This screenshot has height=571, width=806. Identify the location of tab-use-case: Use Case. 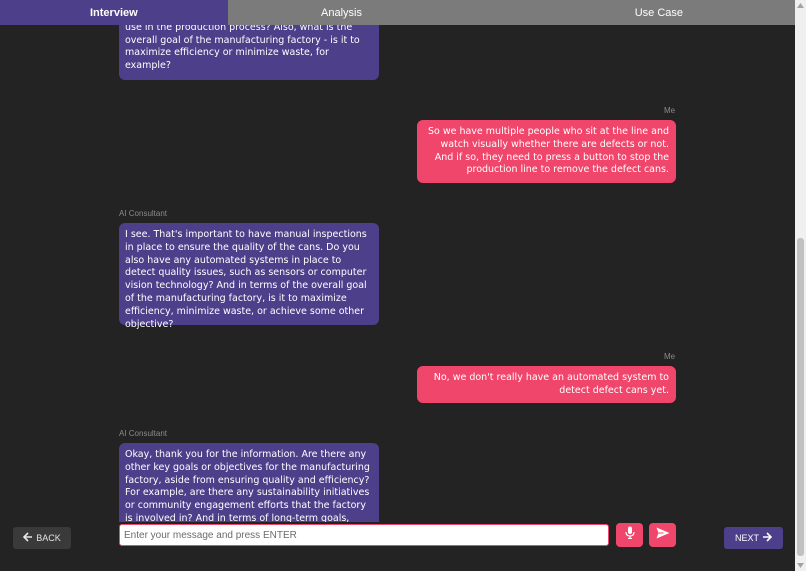
(625, 12).